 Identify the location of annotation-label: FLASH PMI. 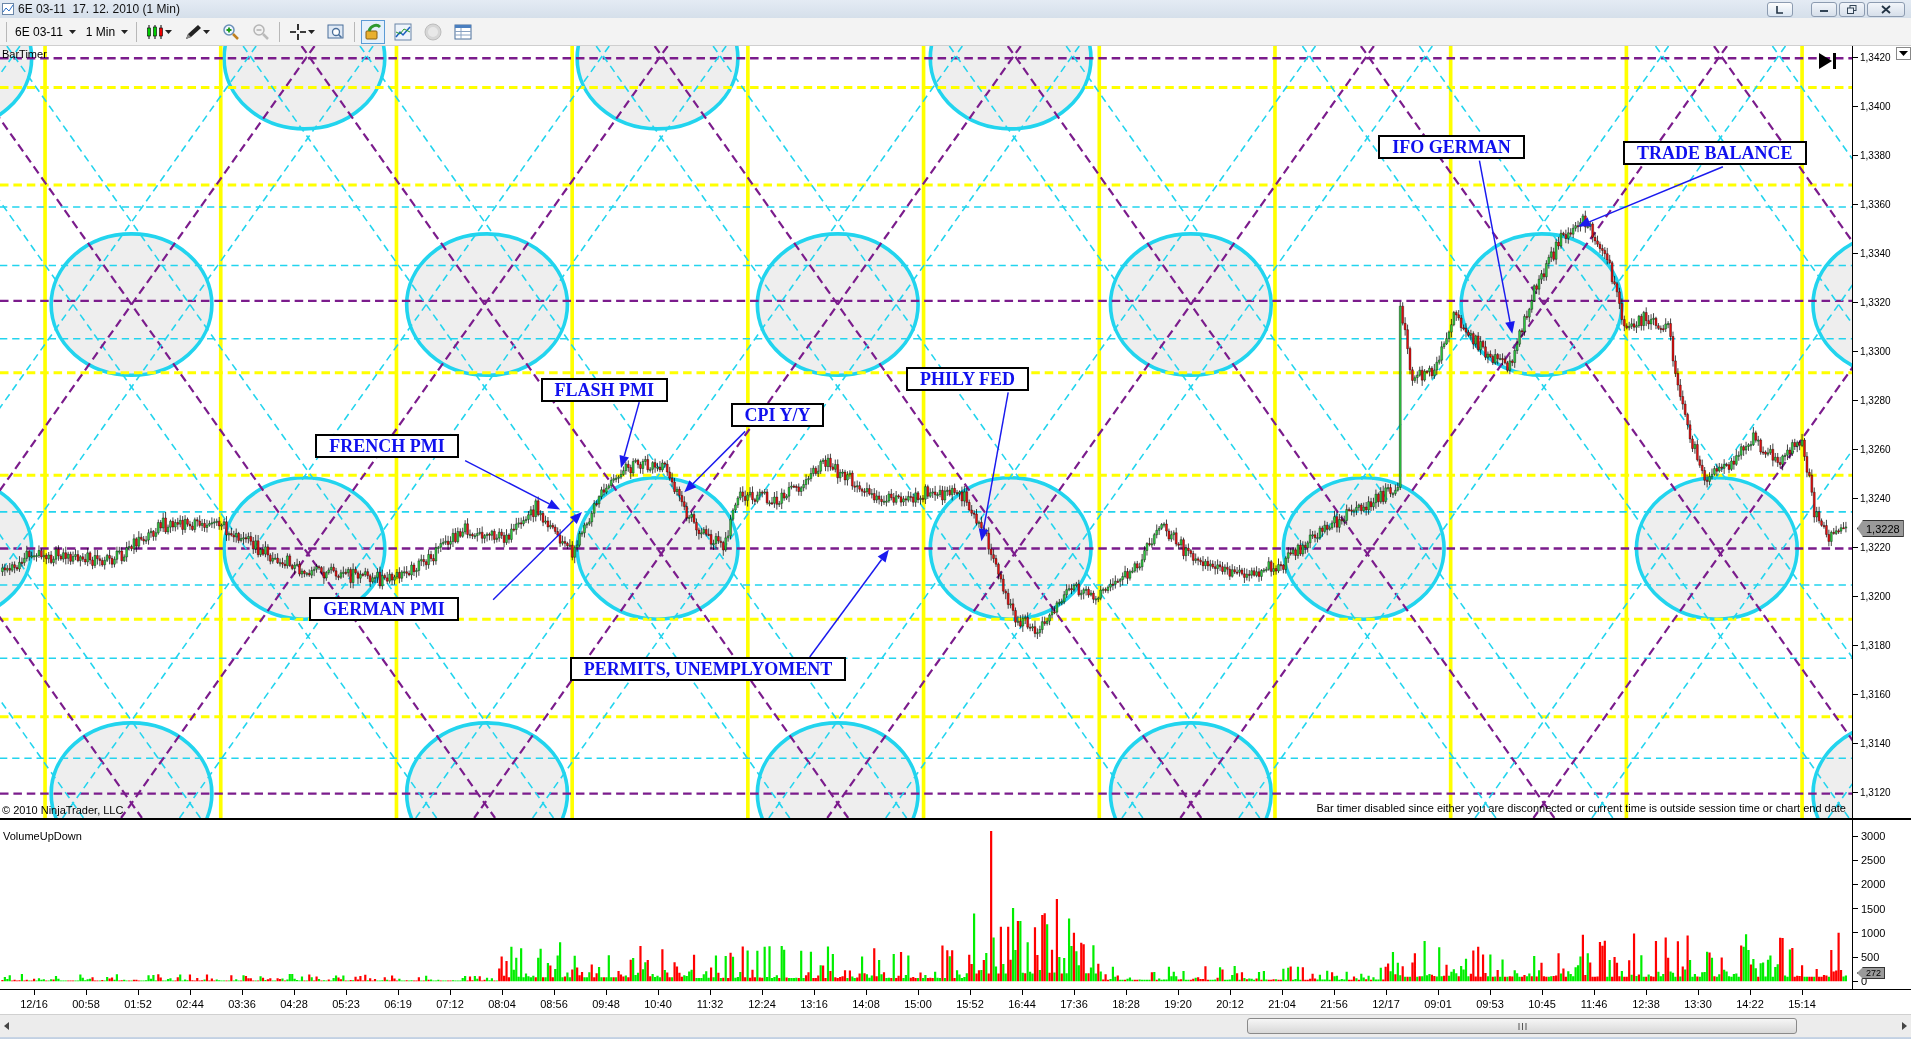
(604, 389).